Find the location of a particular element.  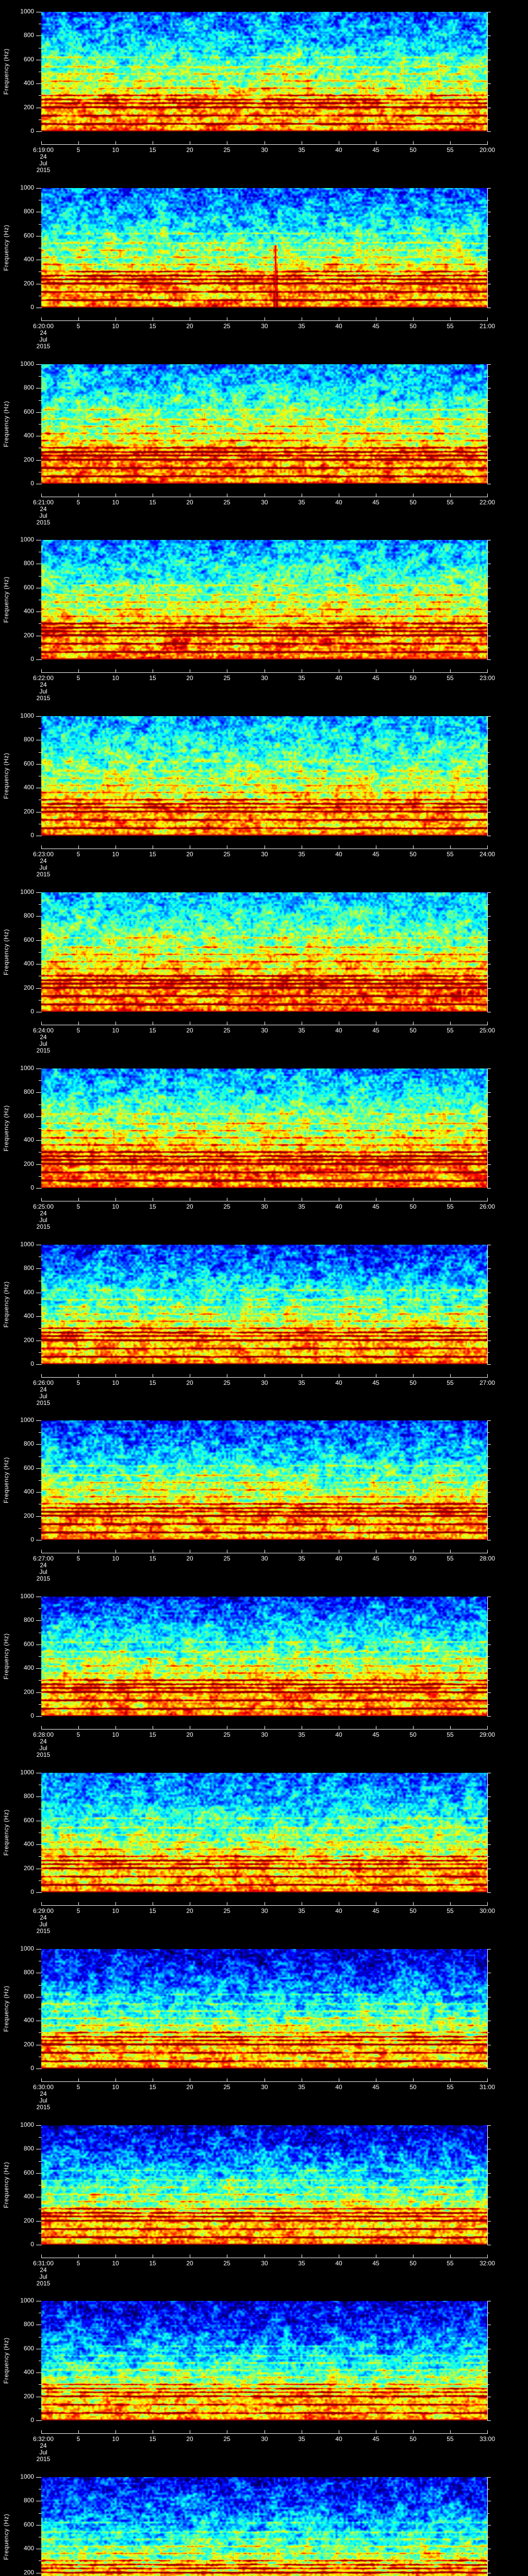

end-time-label: 33:00 is located at coordinates (487, 2439).